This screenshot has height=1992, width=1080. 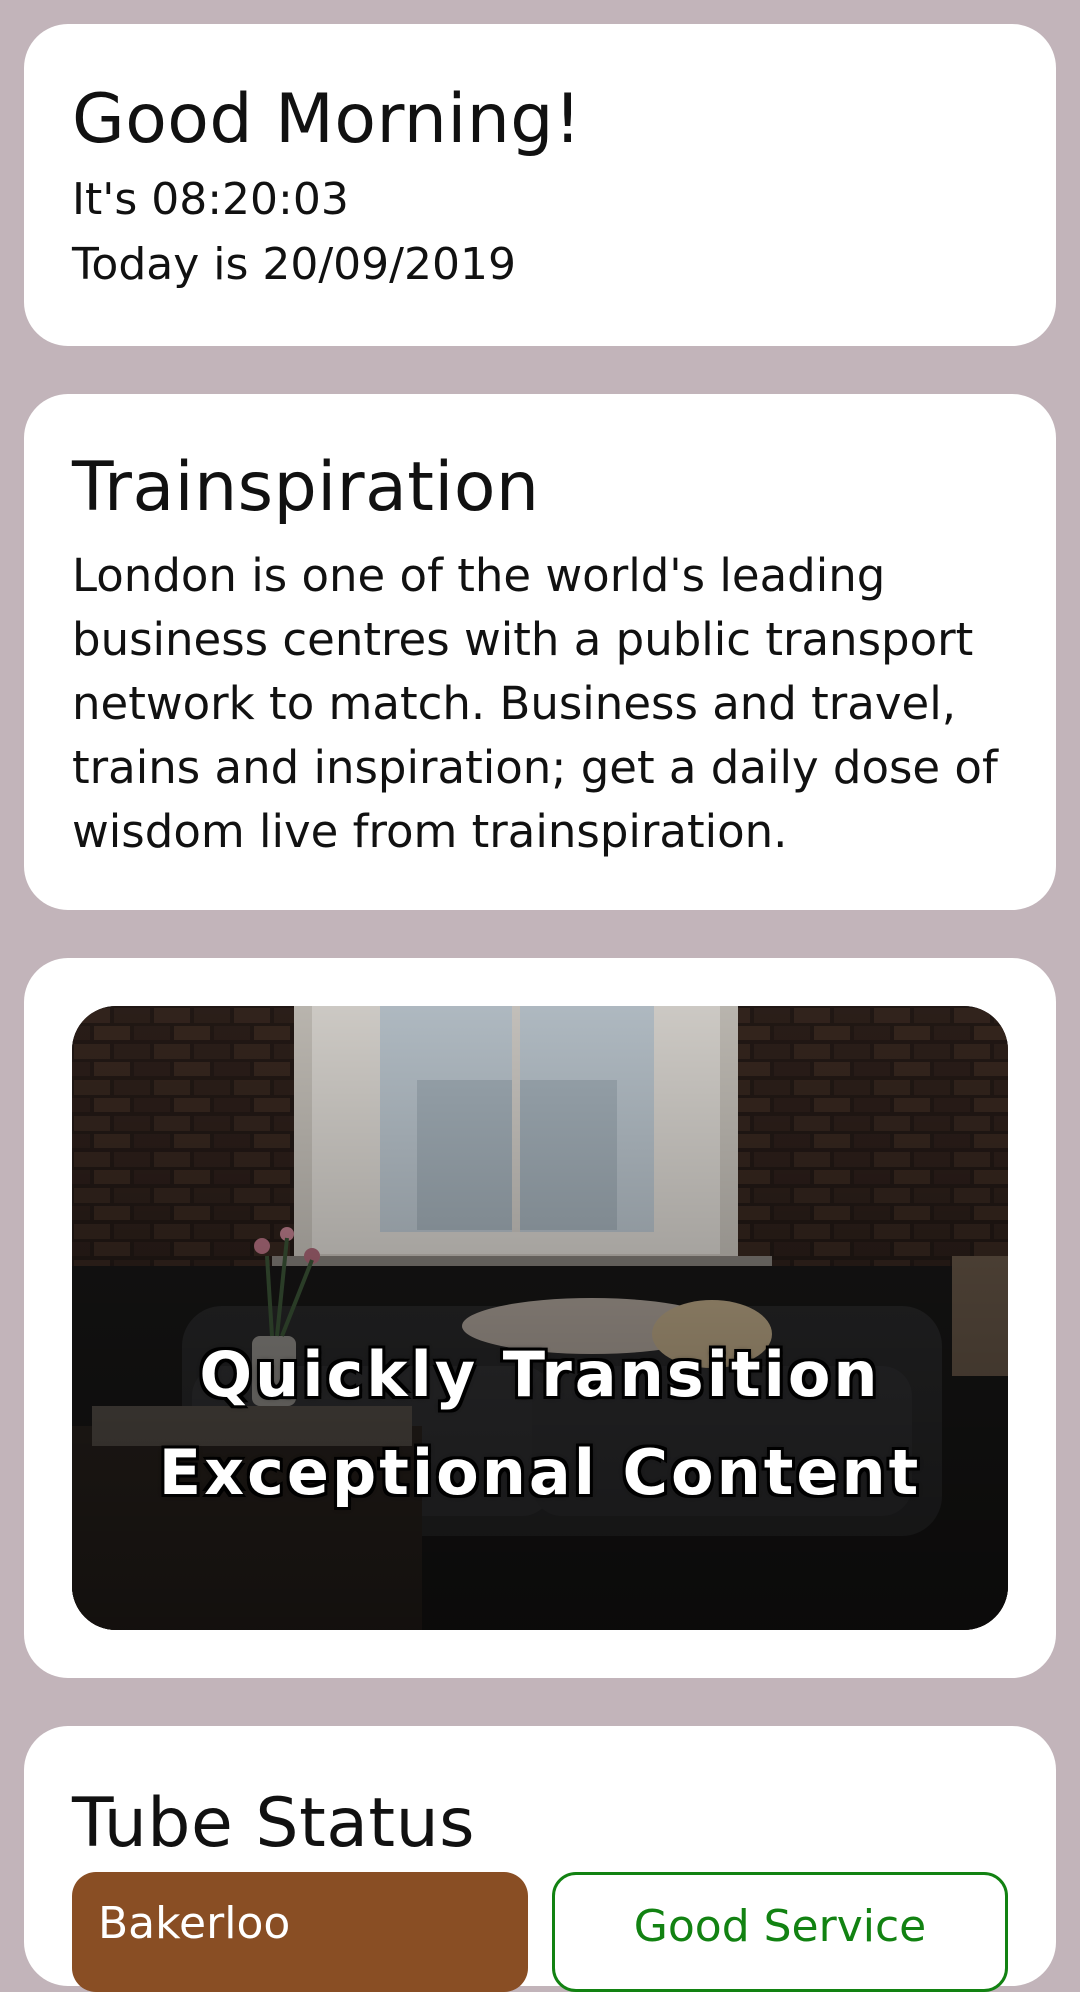 I want to click on greeting-title: Good Morning!, so click(x=327, y=119).